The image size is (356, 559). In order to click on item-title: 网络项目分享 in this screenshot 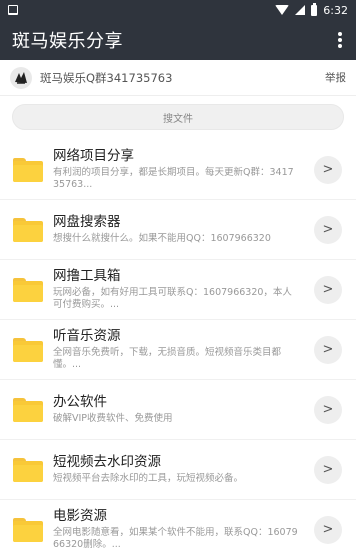, I will do `click(93, 156)`.